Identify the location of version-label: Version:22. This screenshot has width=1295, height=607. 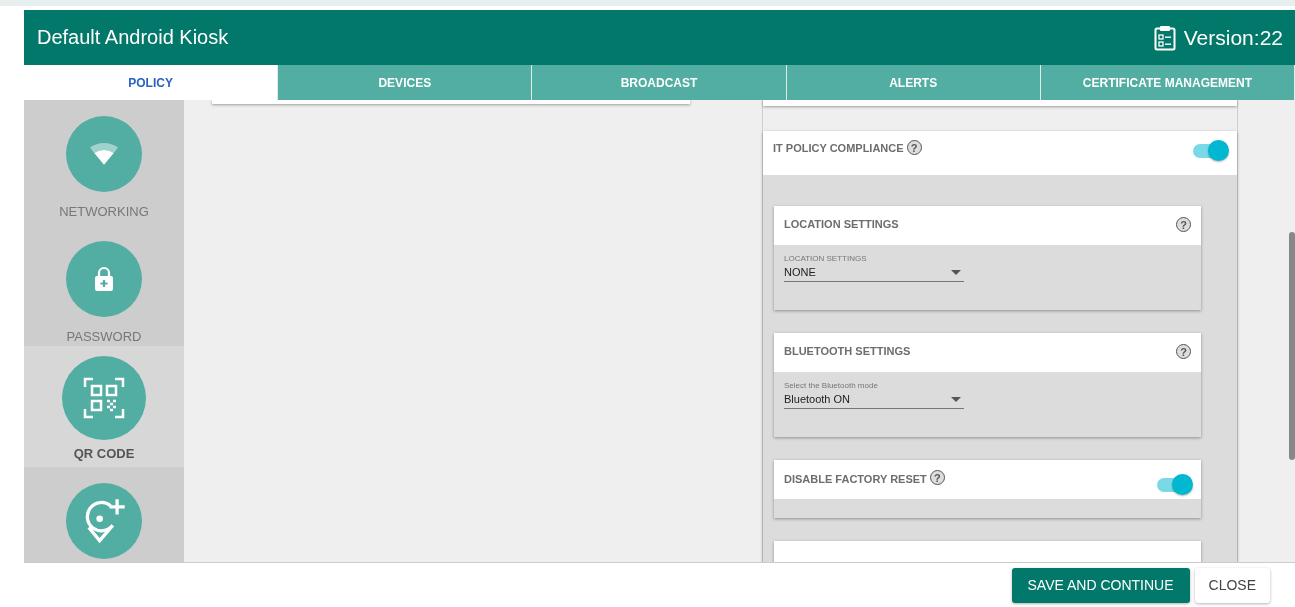
(1233, 37).